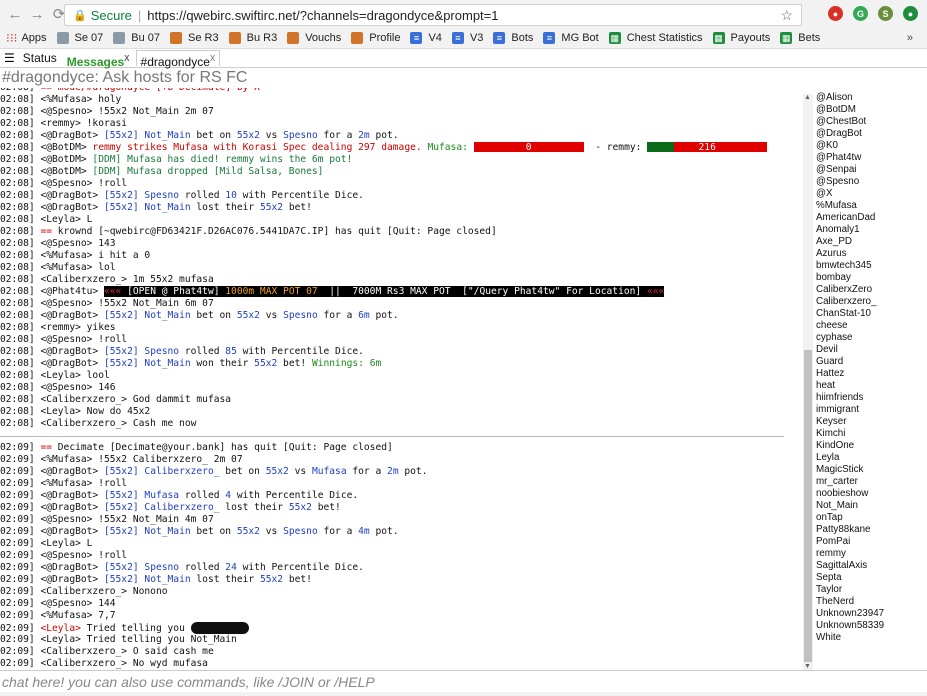 The height and width of the screenshot is (696, 927). Describe the element at coordinates (20, 90) in the screenshot. I see `timestamp: 02:08]` at that location.